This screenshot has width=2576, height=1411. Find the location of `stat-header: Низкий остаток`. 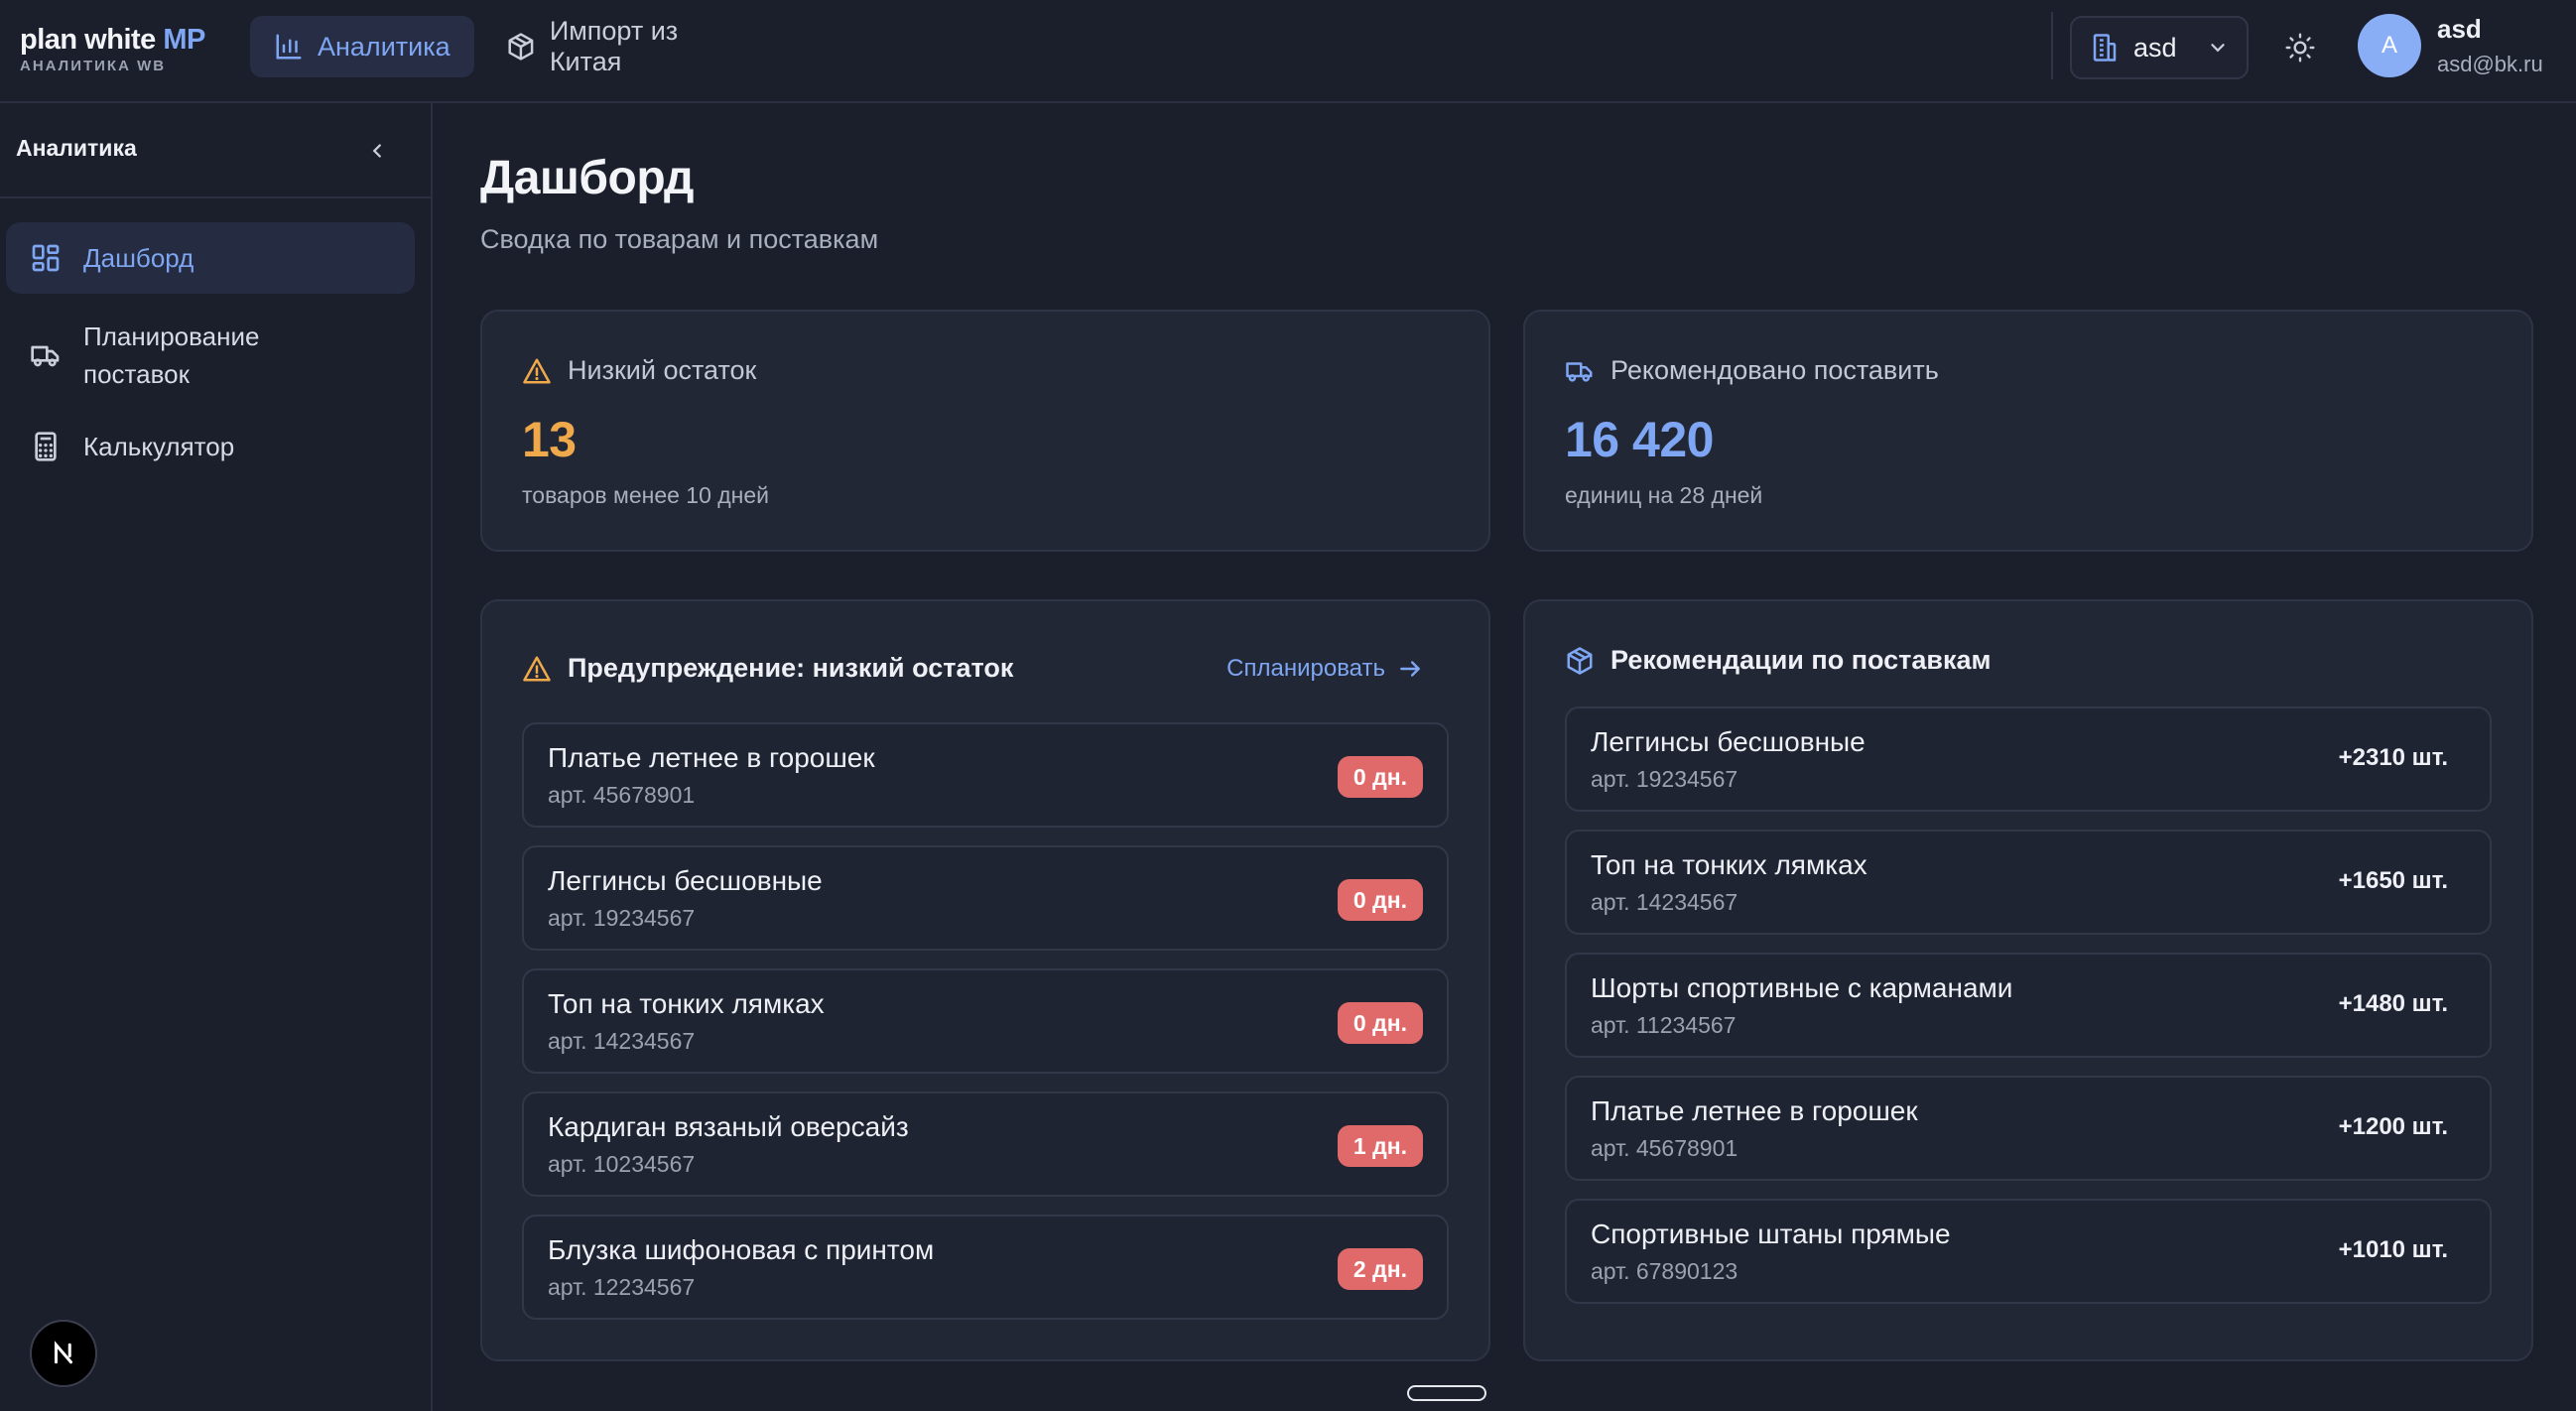

stat-header: Низкий остаток is located at coordinates (639, 370).